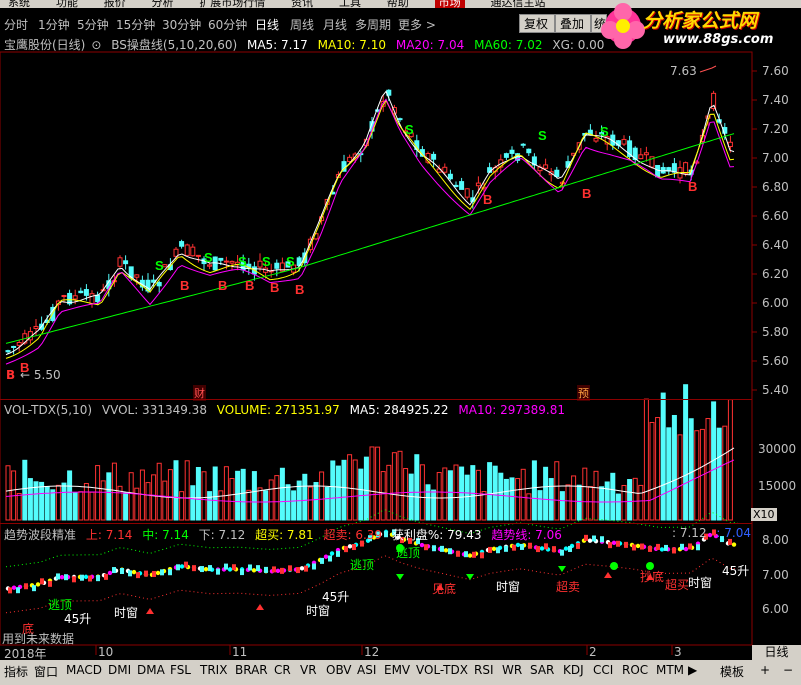 Image resolution: width=801 pixels, height=685 pixels. What do you see at coordinates (484, 670) in the screenshot?
I see `tab-rsi: RSI` at bounding box center [484, 670].